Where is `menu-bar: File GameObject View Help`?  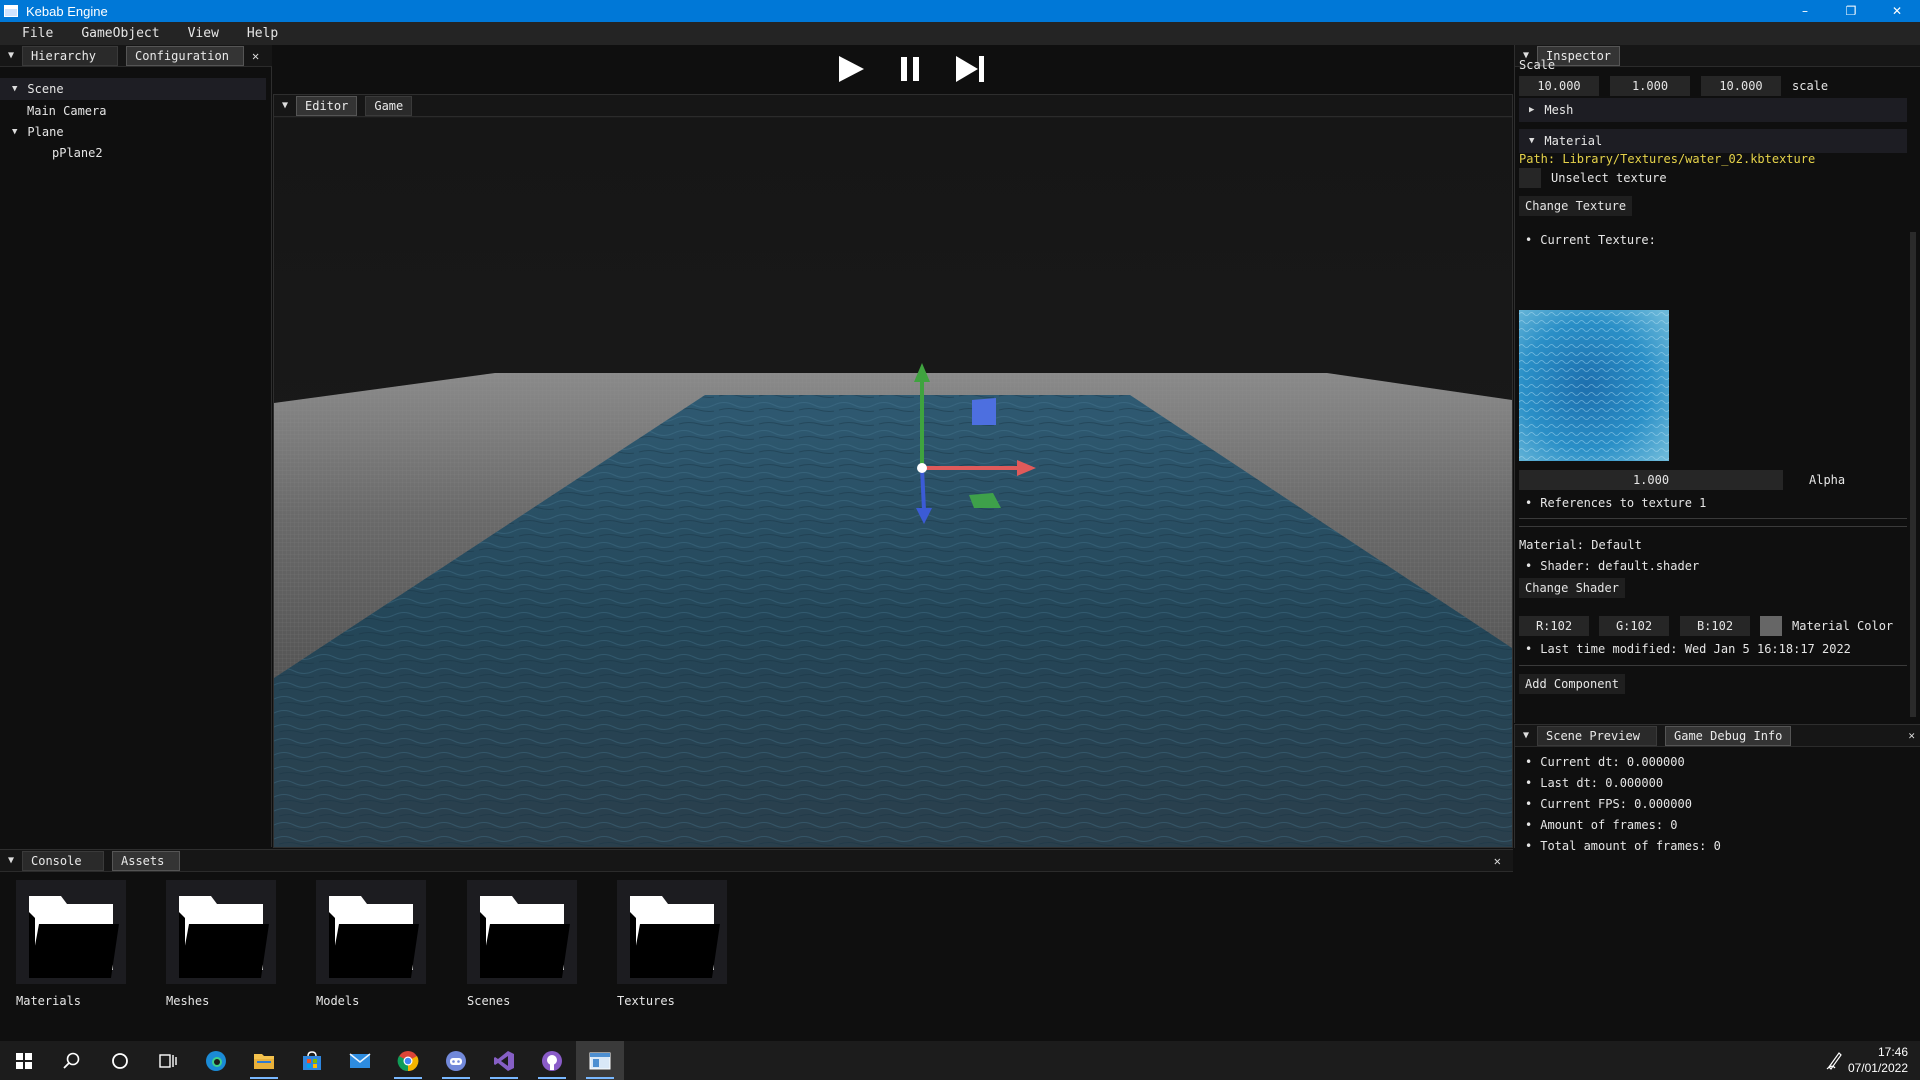 menu-bar: File GameObject View Help is located at coordinates (960, 33).